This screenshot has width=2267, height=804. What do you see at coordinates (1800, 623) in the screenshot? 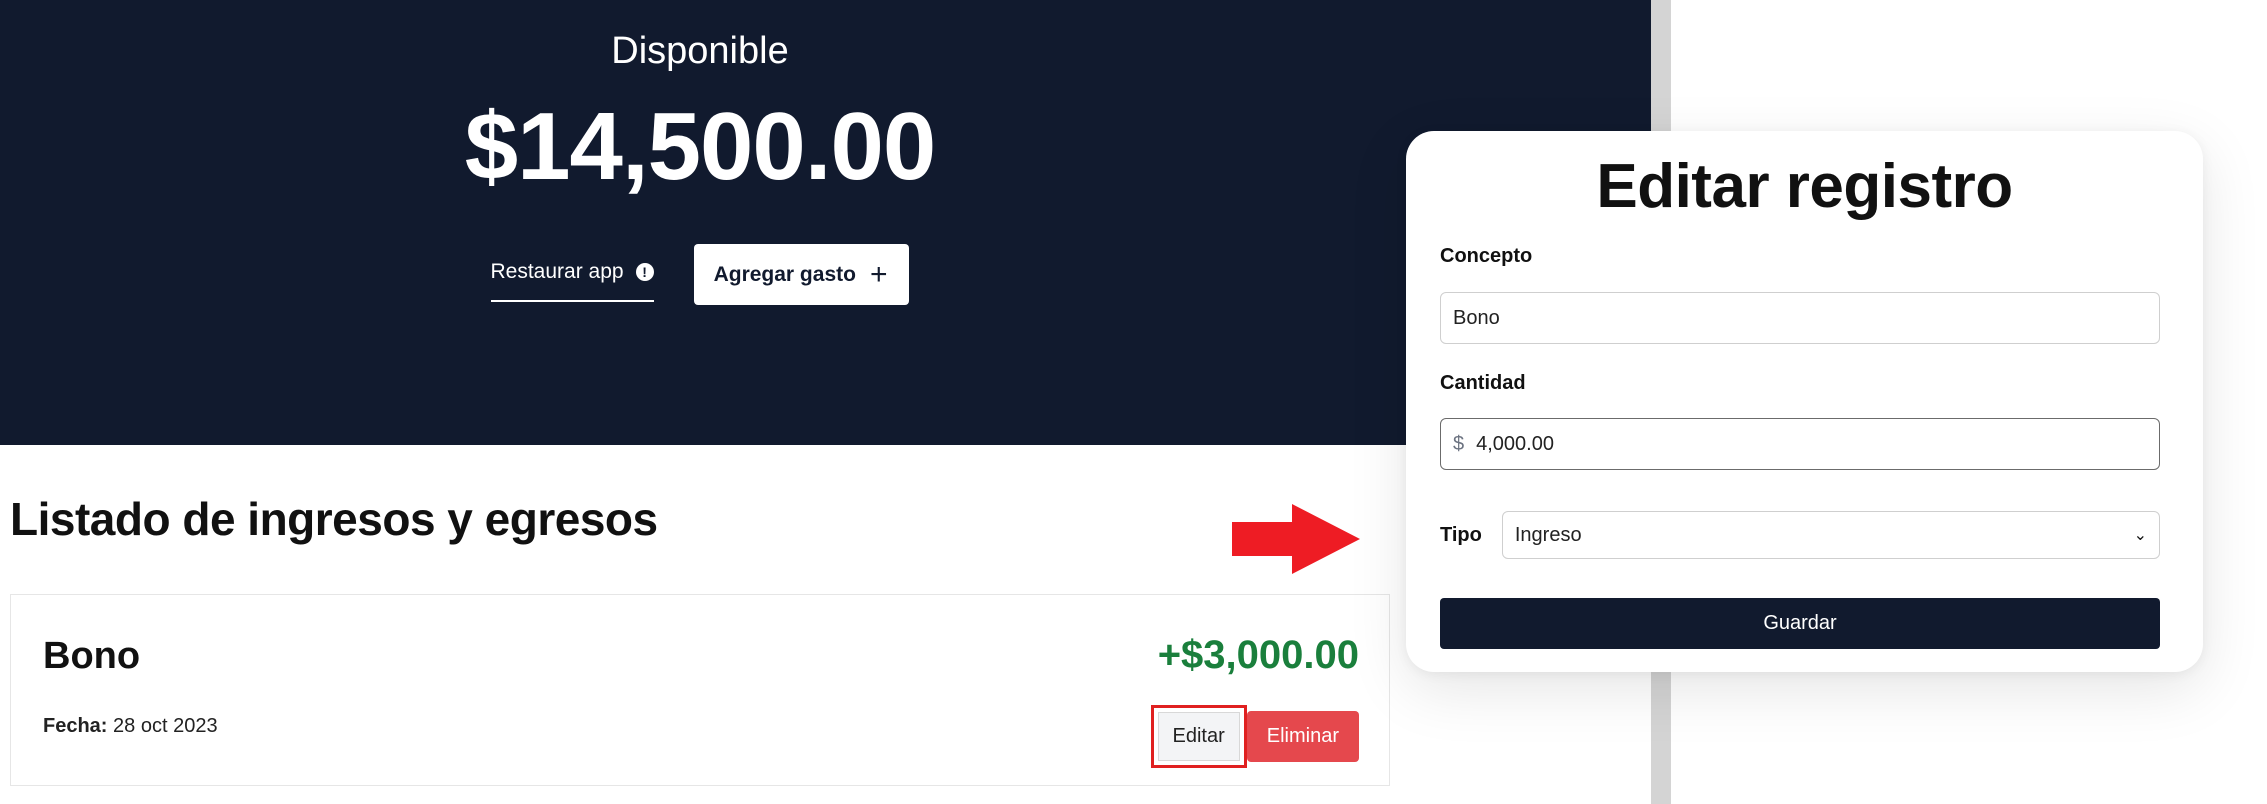
I see `save-button: Guardar` at bounding box center [1800, 623].